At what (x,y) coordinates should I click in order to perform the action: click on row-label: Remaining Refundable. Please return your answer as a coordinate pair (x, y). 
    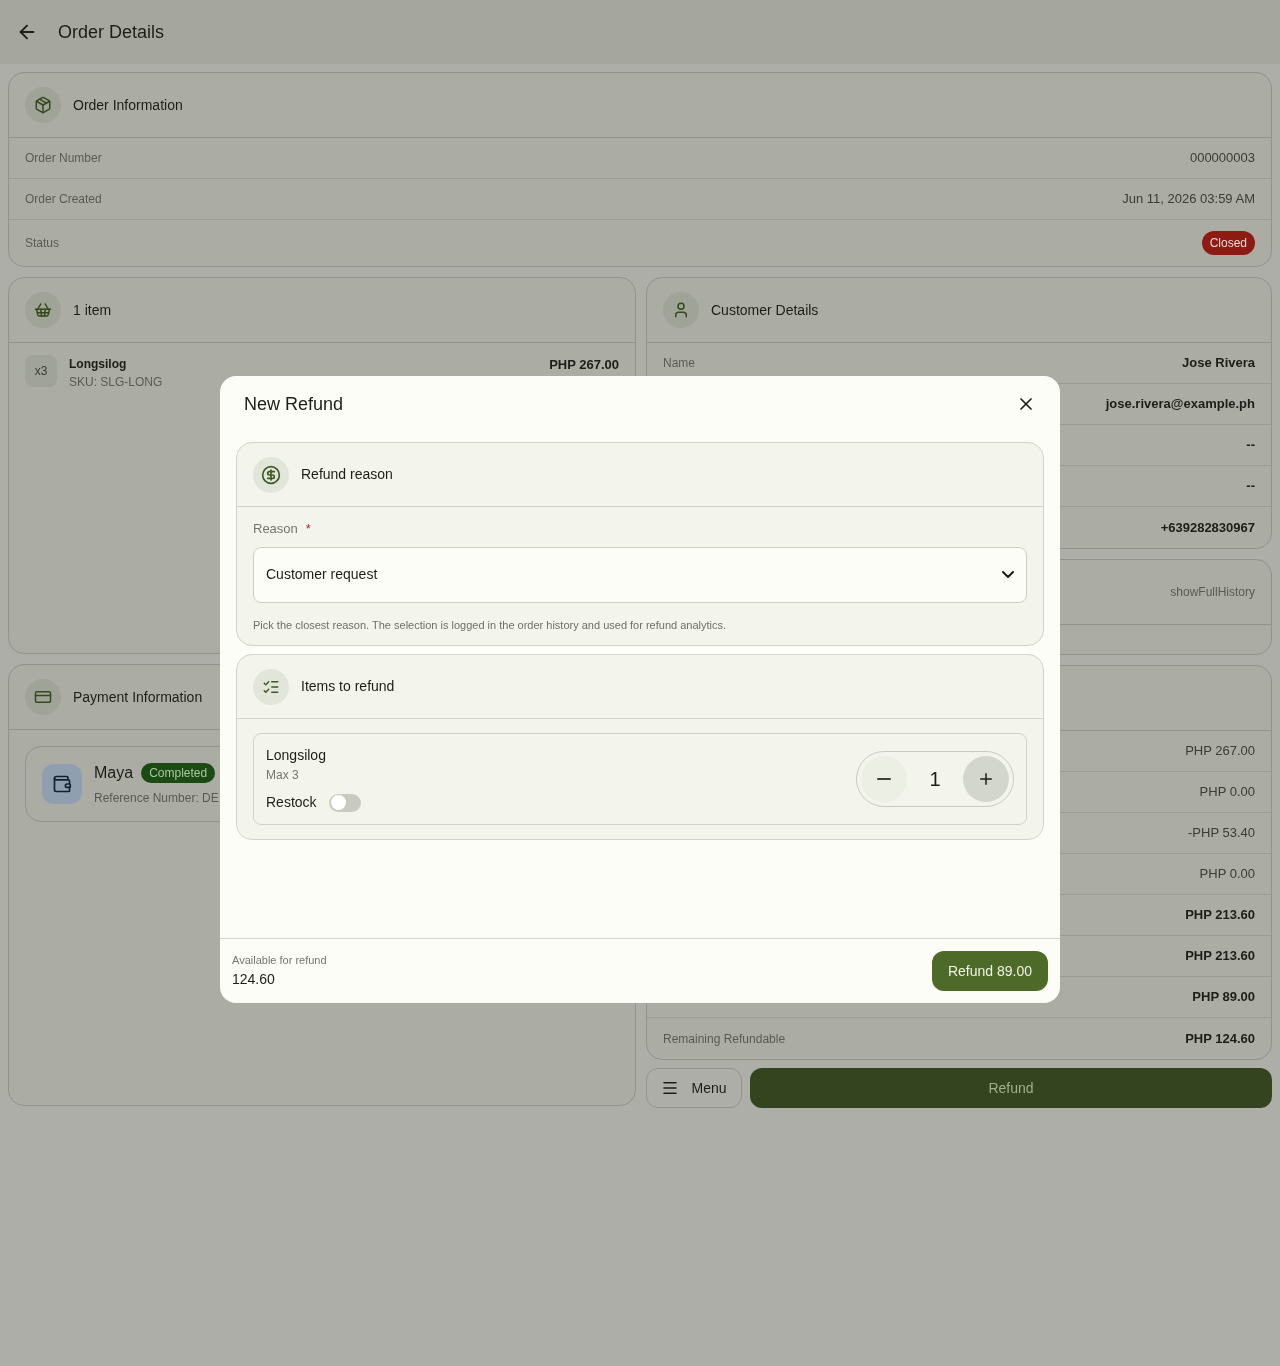
    Looking at the image, I should click on (724, 1039).